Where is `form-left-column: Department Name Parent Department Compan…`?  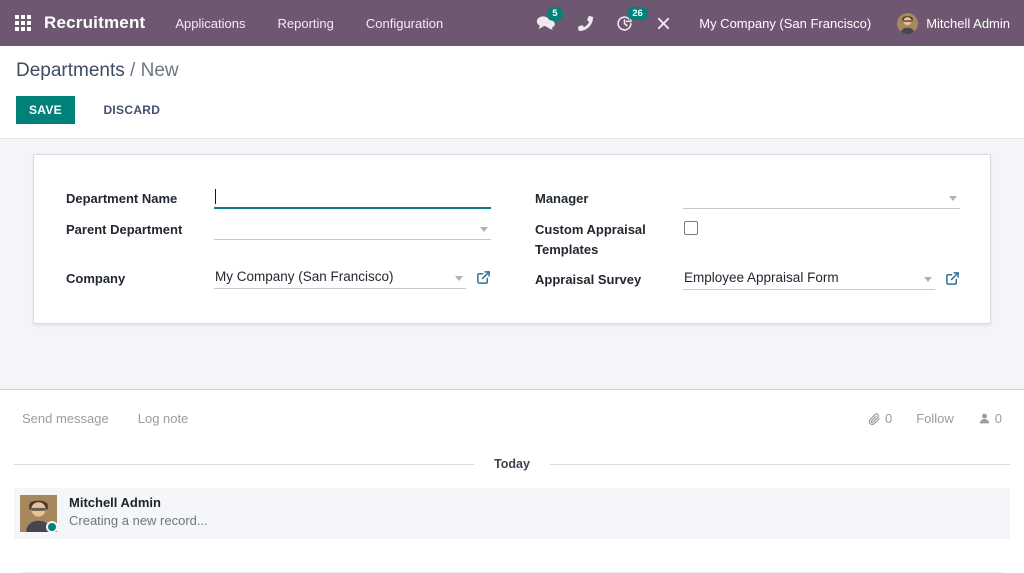 form-left-column: Department Name Parent Department Compan… is located at coordinates (278, 242).